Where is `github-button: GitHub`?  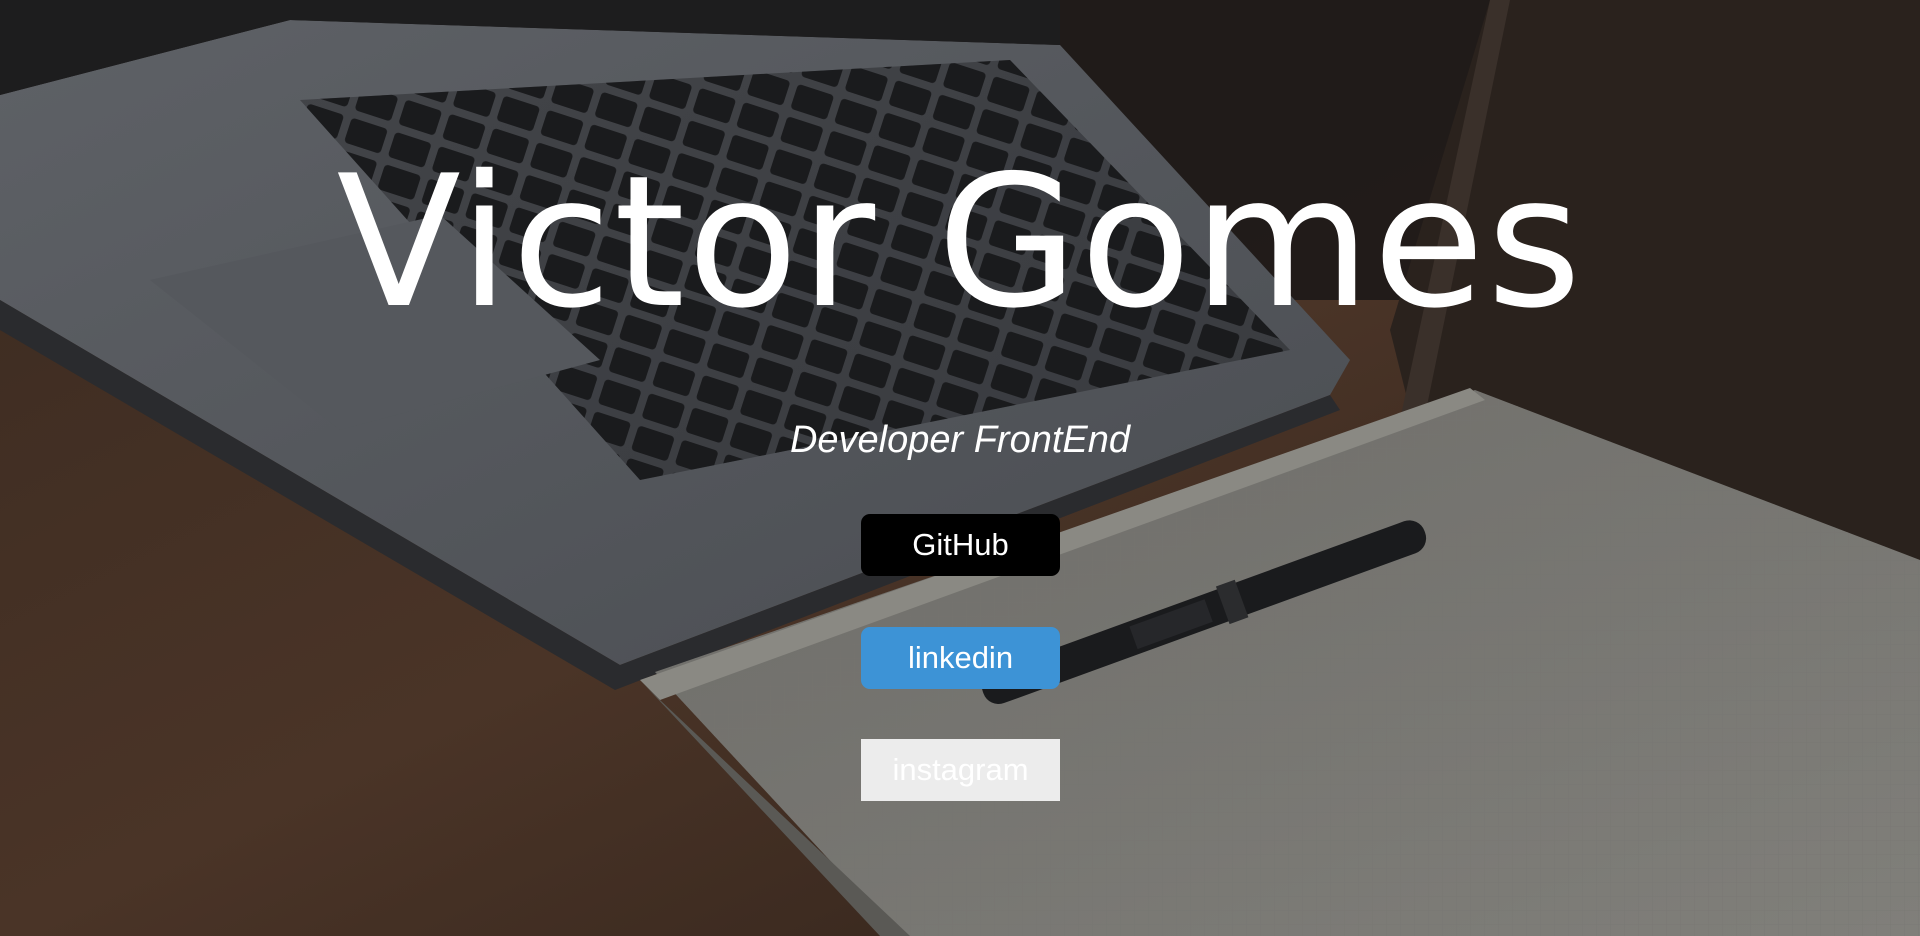
github-button: GitHub is located at coordinates (960, 545).